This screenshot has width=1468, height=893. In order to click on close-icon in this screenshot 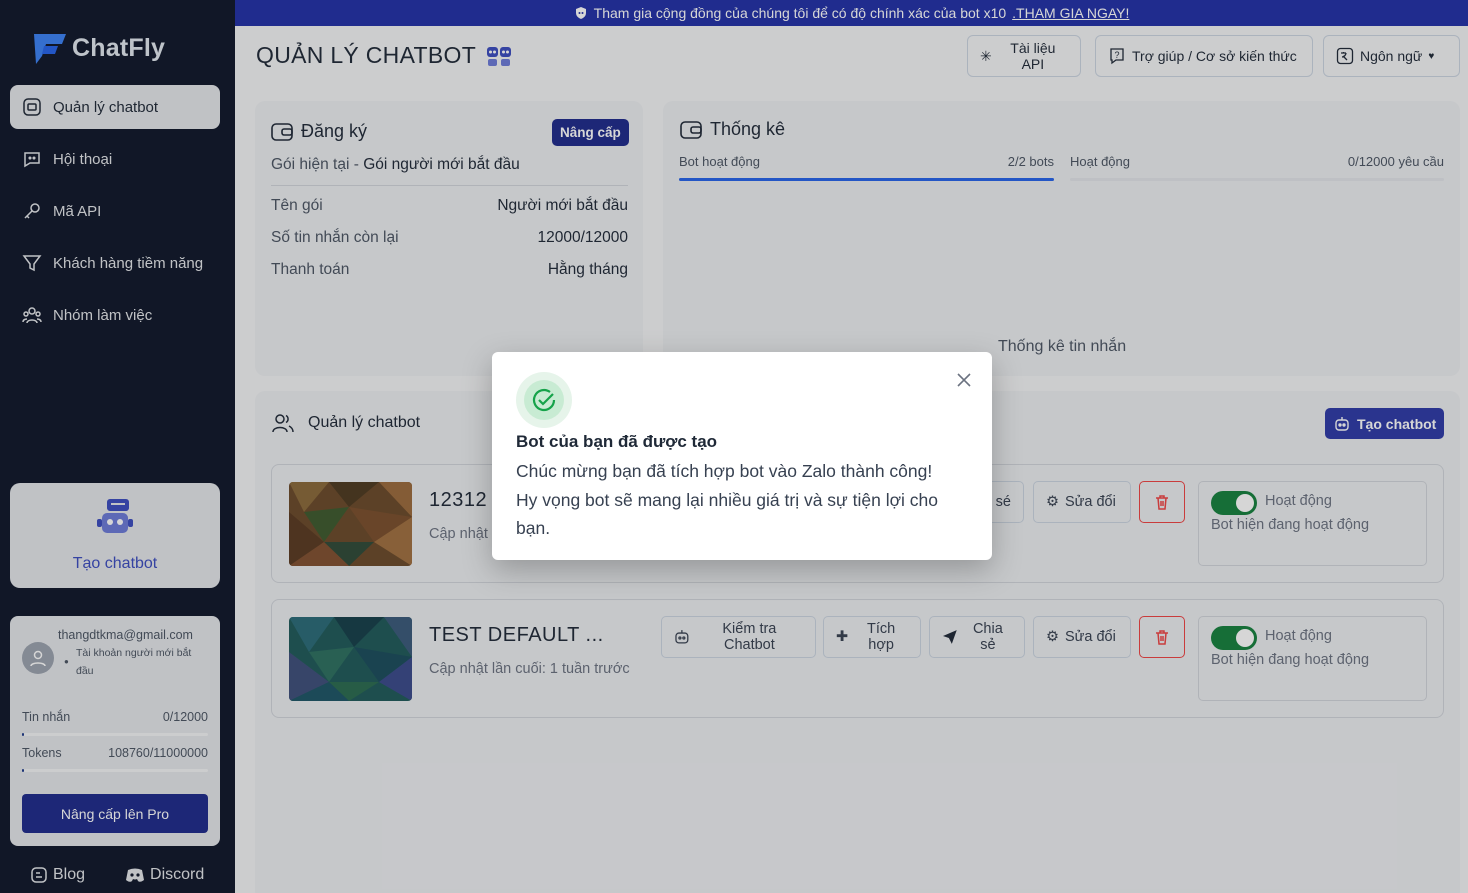, I will do `click(964, 380)`.